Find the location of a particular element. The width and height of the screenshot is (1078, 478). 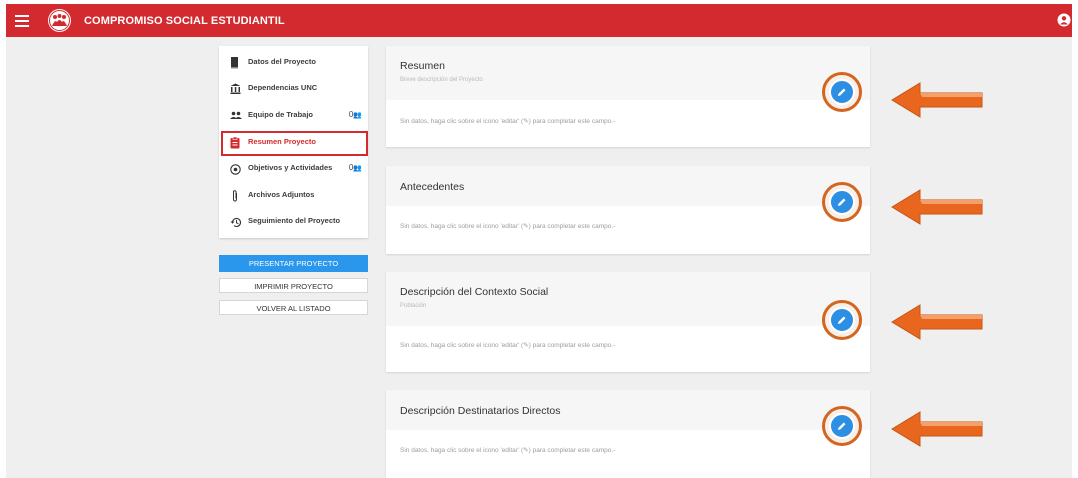

sidebar-item-seguimiento: Seguimiento del Proyecto is located at coordinates (293, 224).